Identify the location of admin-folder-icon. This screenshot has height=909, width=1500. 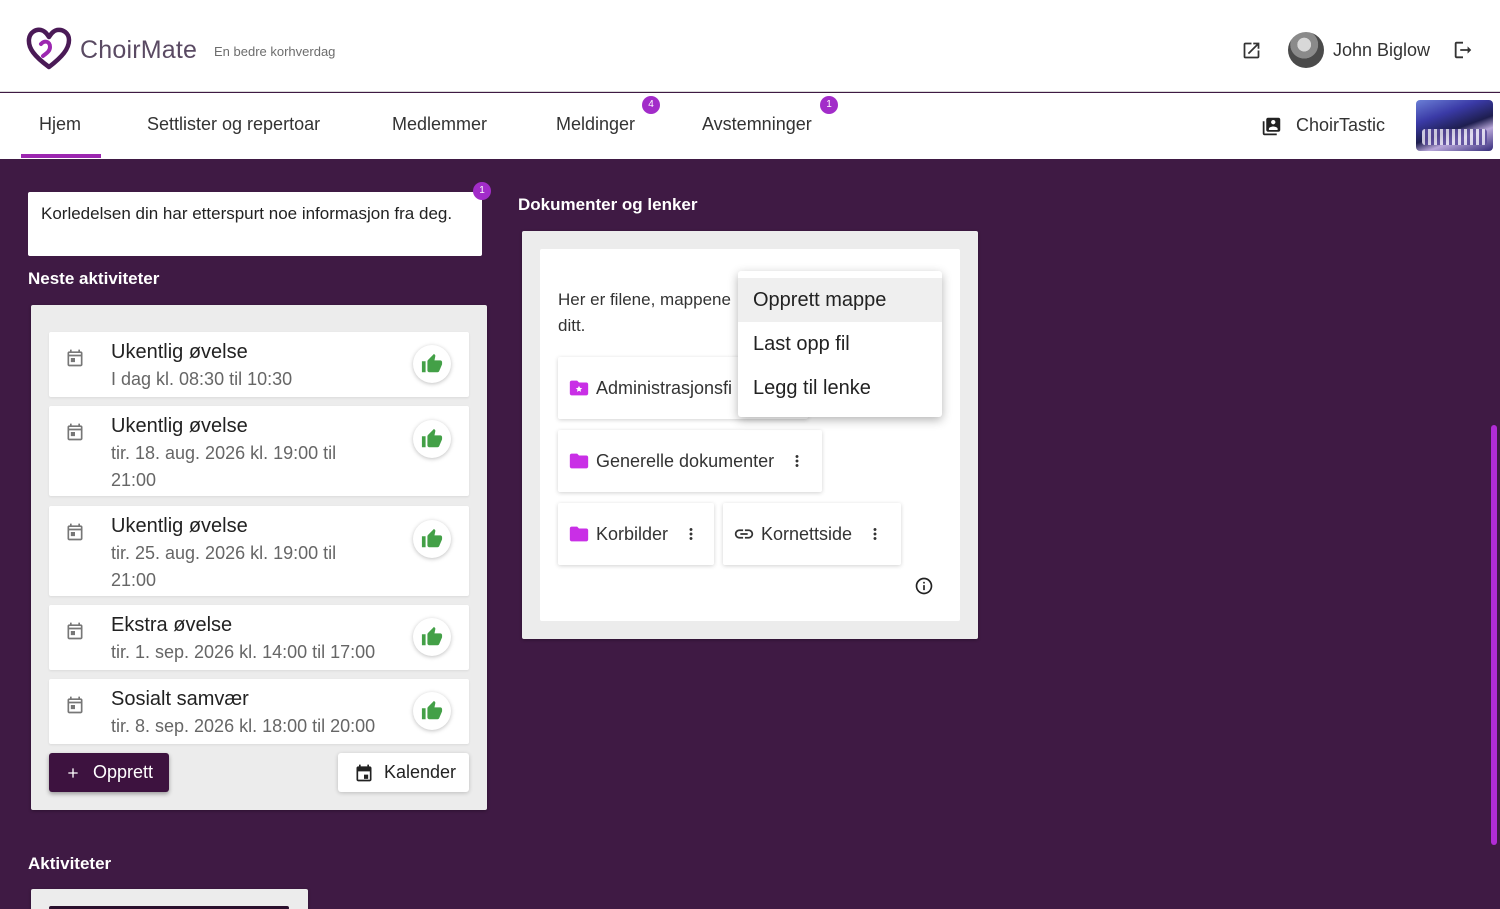
(579, 388).